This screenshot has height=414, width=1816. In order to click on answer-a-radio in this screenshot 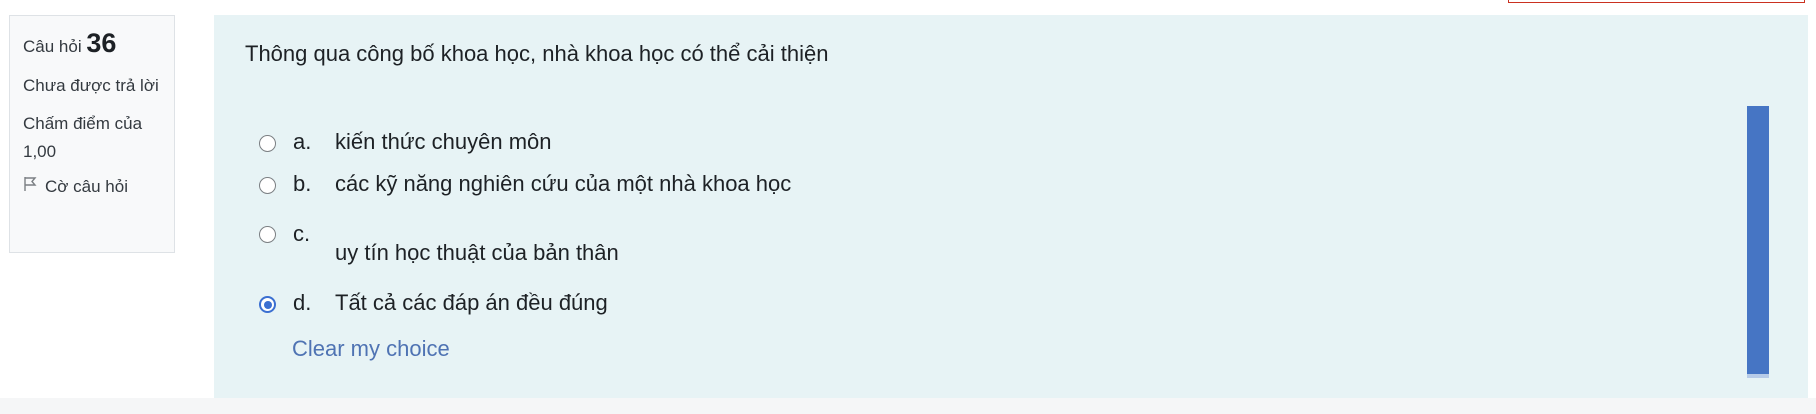, I will do `click(267, 143)`.